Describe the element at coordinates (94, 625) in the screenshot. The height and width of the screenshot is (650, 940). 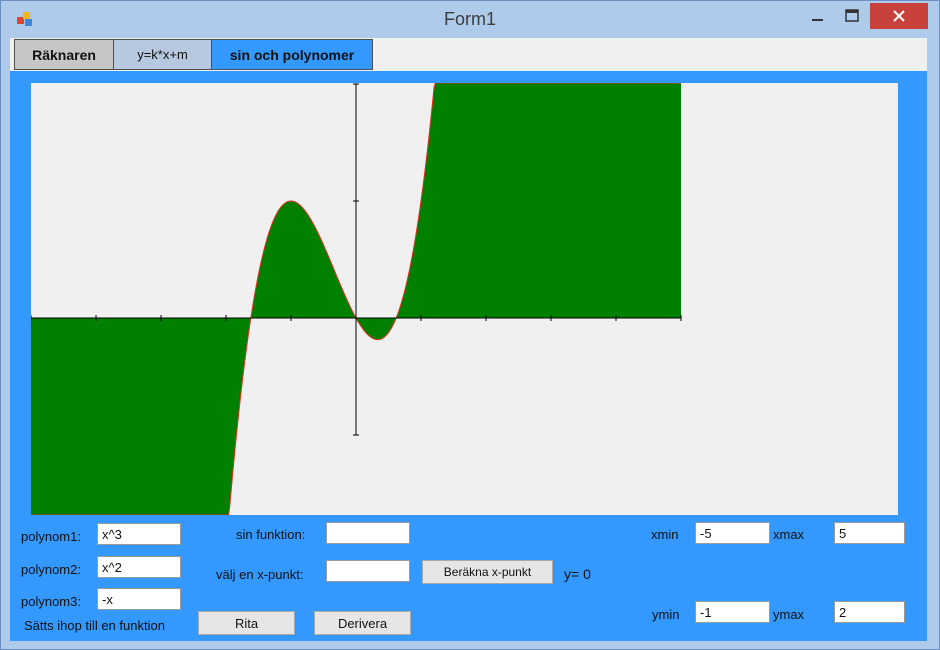
I see `combine-note: Sätts ihop till en funktion` at that location.